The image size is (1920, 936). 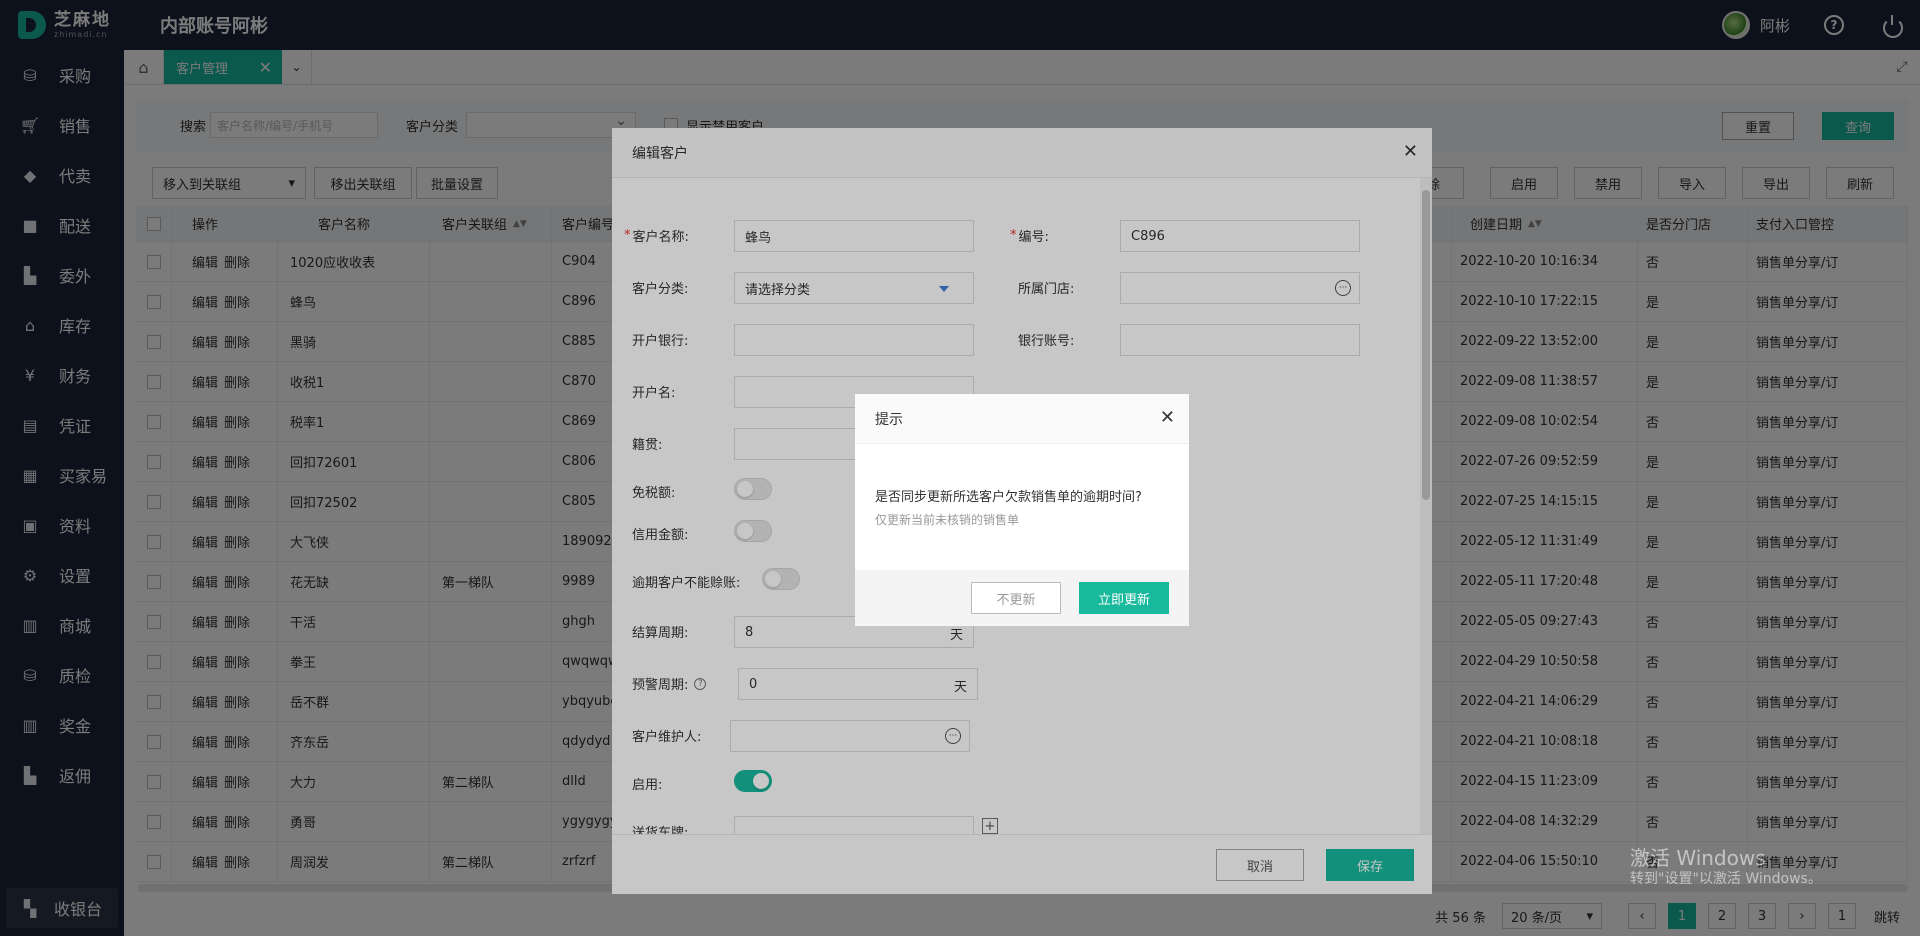 What do you see at coordinates (1726, 879) in the screenshot?
I see `windows-watermark-sub: 转到"设置"以激活 Windows。` at bounding box center [1726, 879].